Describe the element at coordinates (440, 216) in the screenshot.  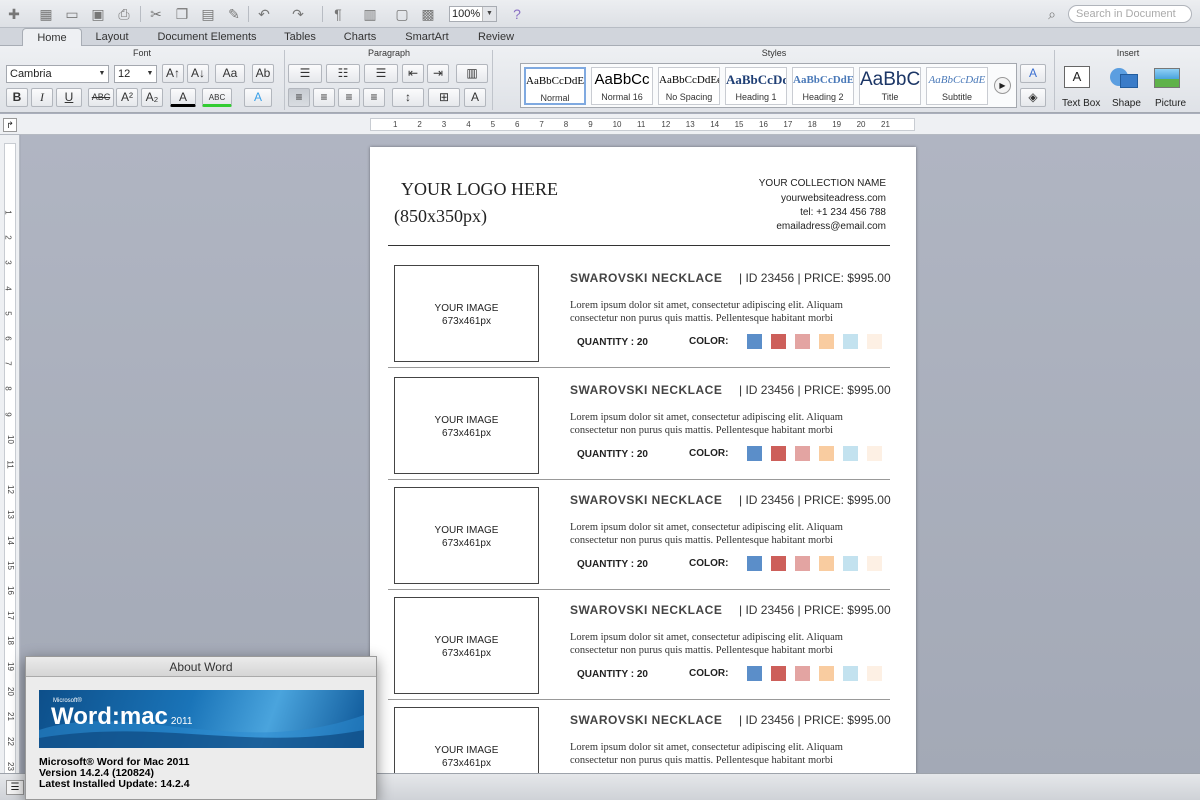
I see `logo-placeholder-line2: (850x350px)` at that location.